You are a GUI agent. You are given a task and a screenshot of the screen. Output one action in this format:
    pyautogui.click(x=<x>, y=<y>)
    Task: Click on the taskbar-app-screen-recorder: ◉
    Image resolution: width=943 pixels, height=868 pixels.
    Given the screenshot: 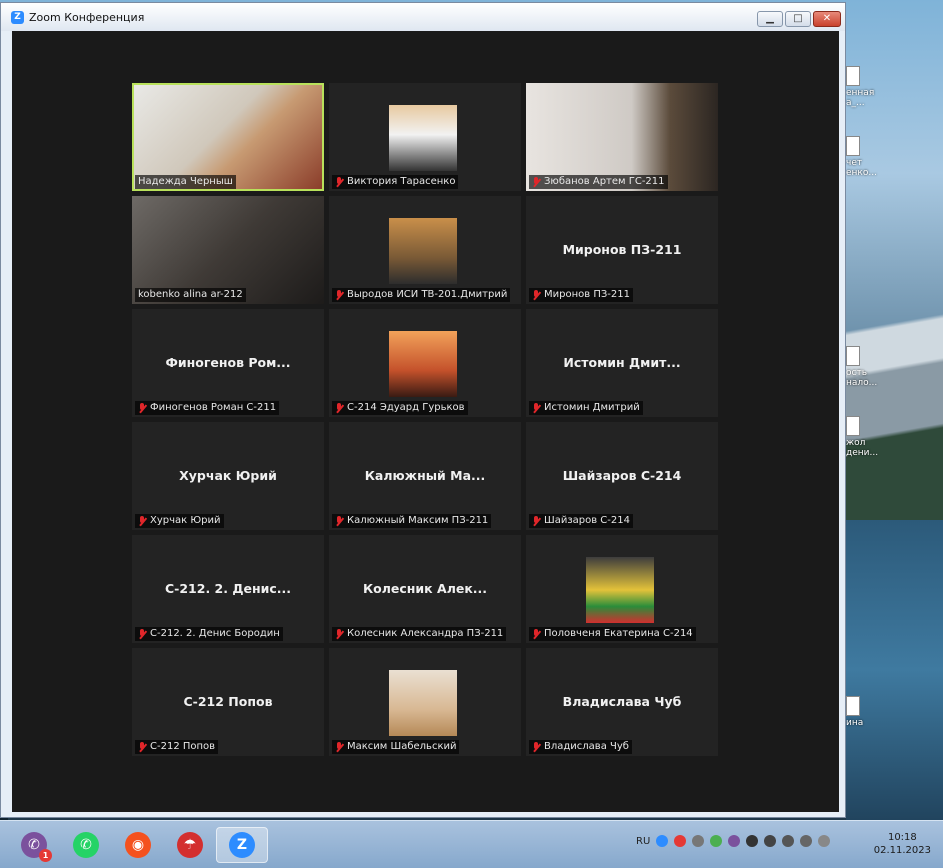 What is the action you would take?
    pyautogui.click(x=138, y=845)
    